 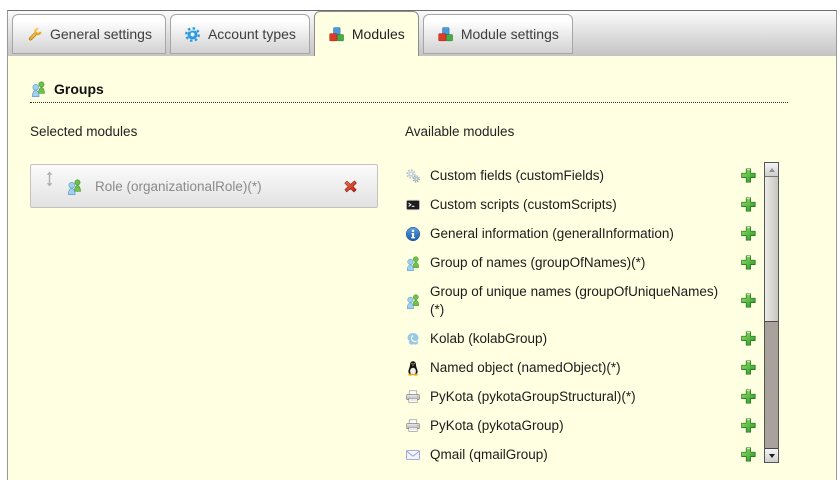 I want to click on list-item: Named object (namedObject)(*), so click(x=581, y=367).